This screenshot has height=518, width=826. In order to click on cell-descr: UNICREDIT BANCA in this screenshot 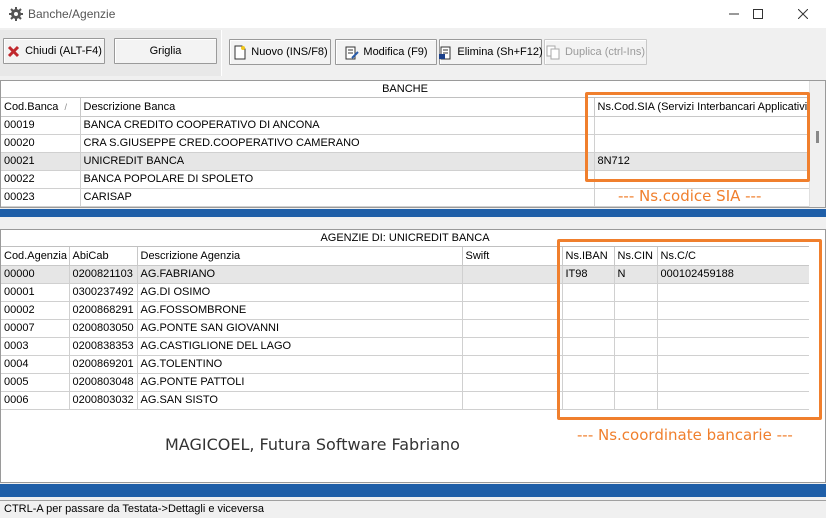, I will do `click(337, 161)`.